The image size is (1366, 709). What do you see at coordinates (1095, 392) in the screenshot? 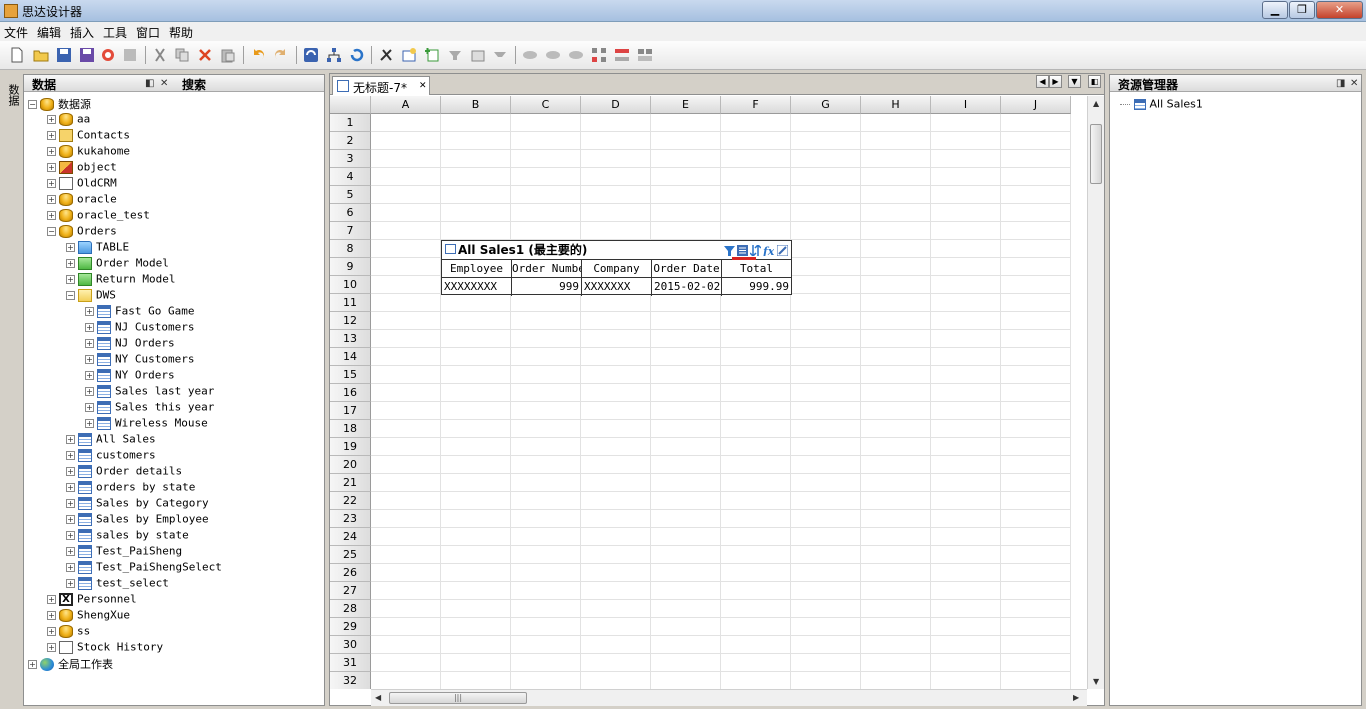
I see `vertical-scrollbar: ▲ ▼` at bounding box center [1095, 392].